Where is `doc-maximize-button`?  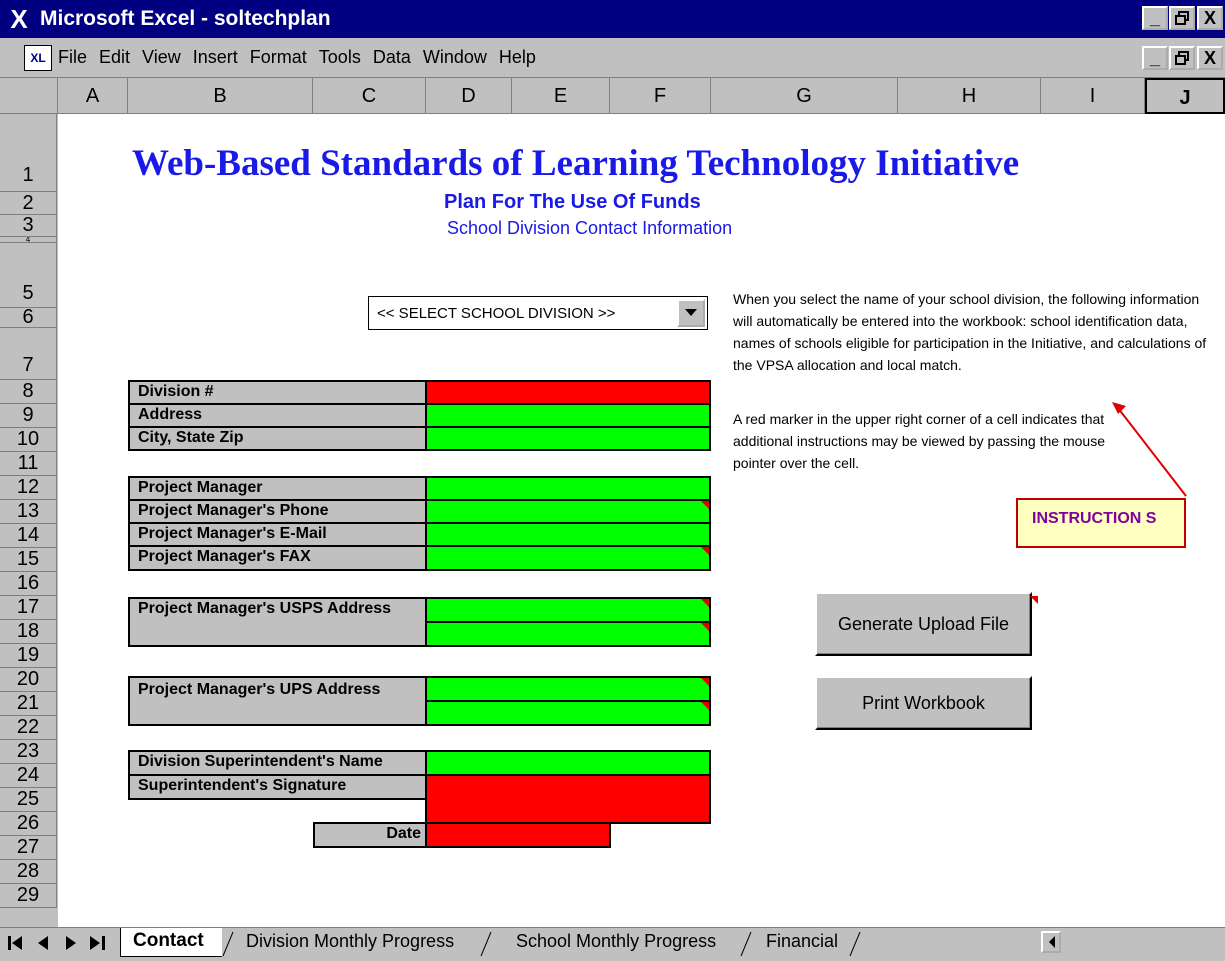
doc-maximize-button is located at coordinates (1182, 58).